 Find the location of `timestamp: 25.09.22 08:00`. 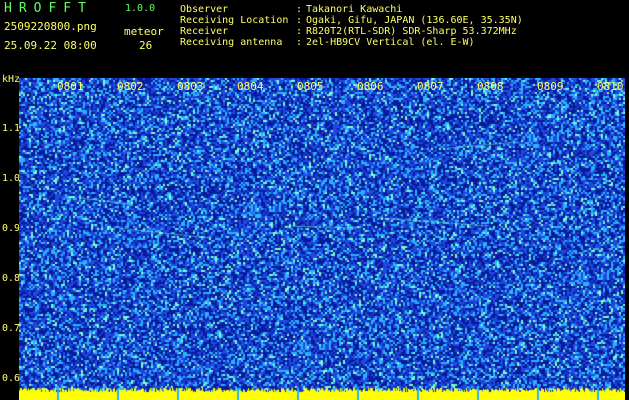

timestamp: 25.09.22 08:00 is located at coordinates (50, 45).